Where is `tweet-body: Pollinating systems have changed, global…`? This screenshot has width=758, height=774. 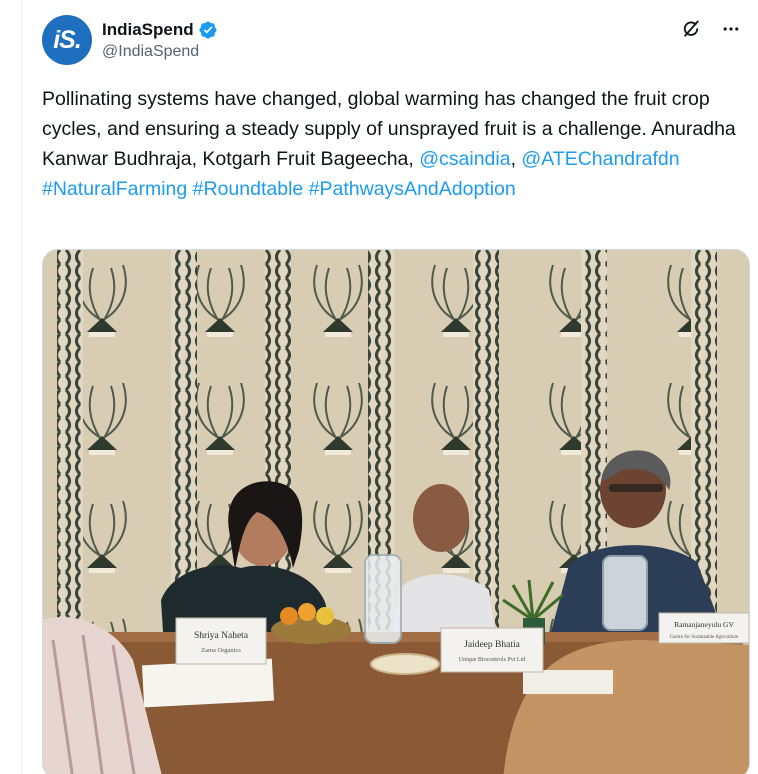
tweet-body: Pollinating systems have changed, global… is located at coordinates (397, 144).